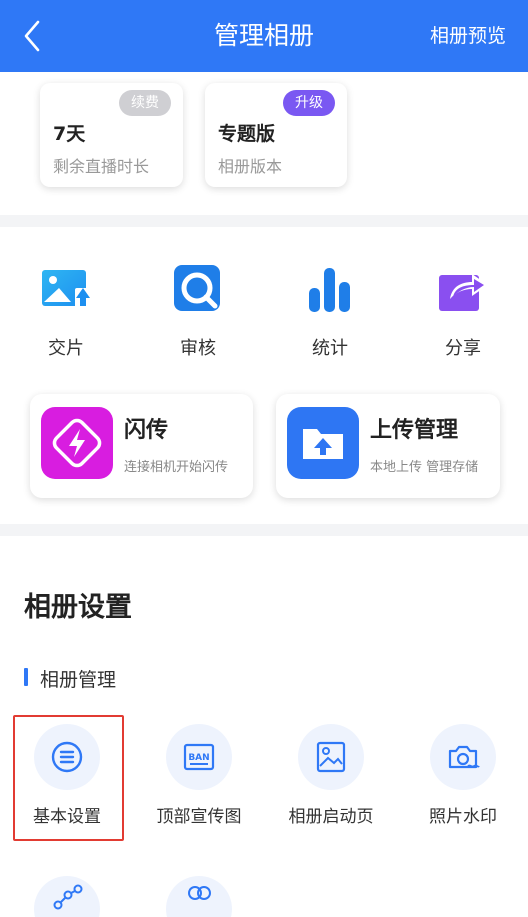 The image size is (528, 917). I want to click on tool-share-label: 分享, so click(463, 348).